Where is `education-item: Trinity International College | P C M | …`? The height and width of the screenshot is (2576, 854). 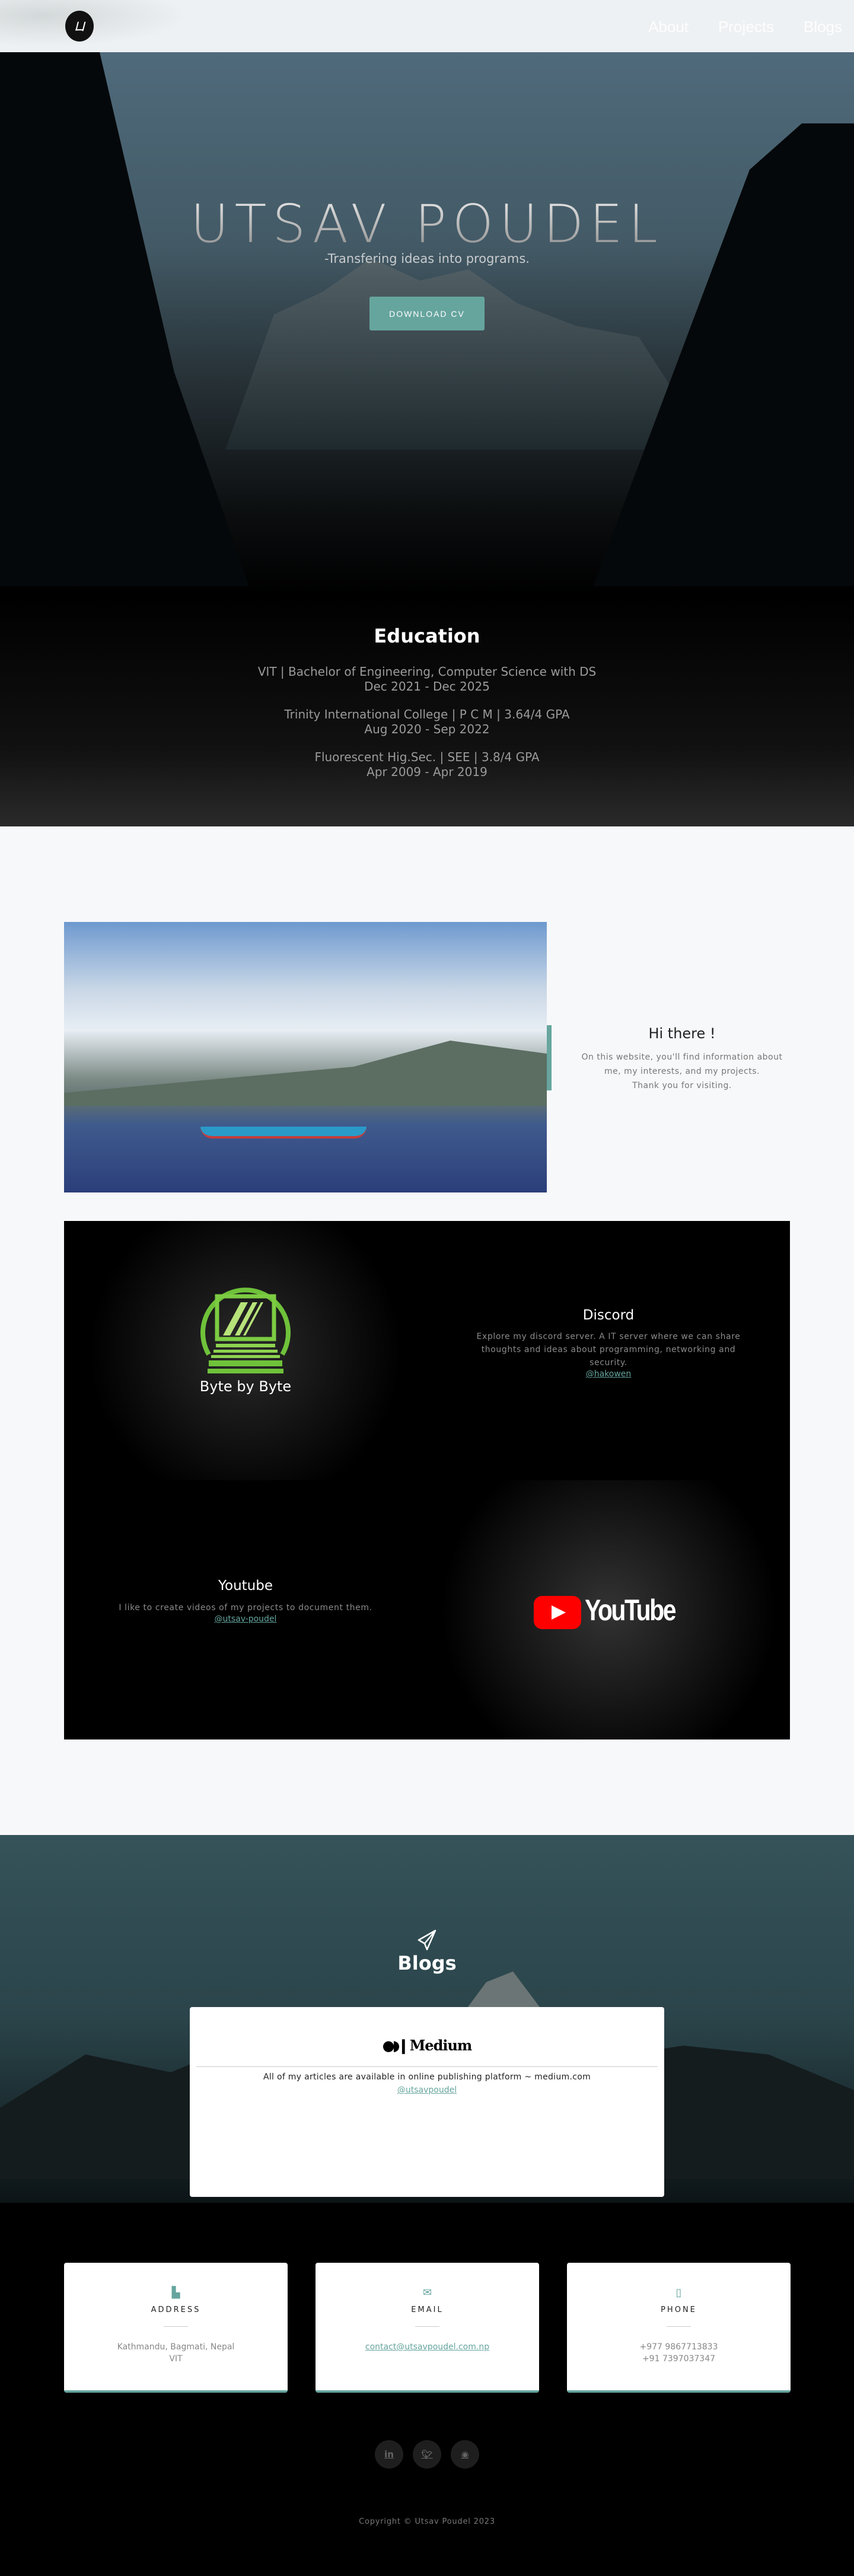 education-item: Trinity International College | P C M | … is located at coordinates (427, 722).